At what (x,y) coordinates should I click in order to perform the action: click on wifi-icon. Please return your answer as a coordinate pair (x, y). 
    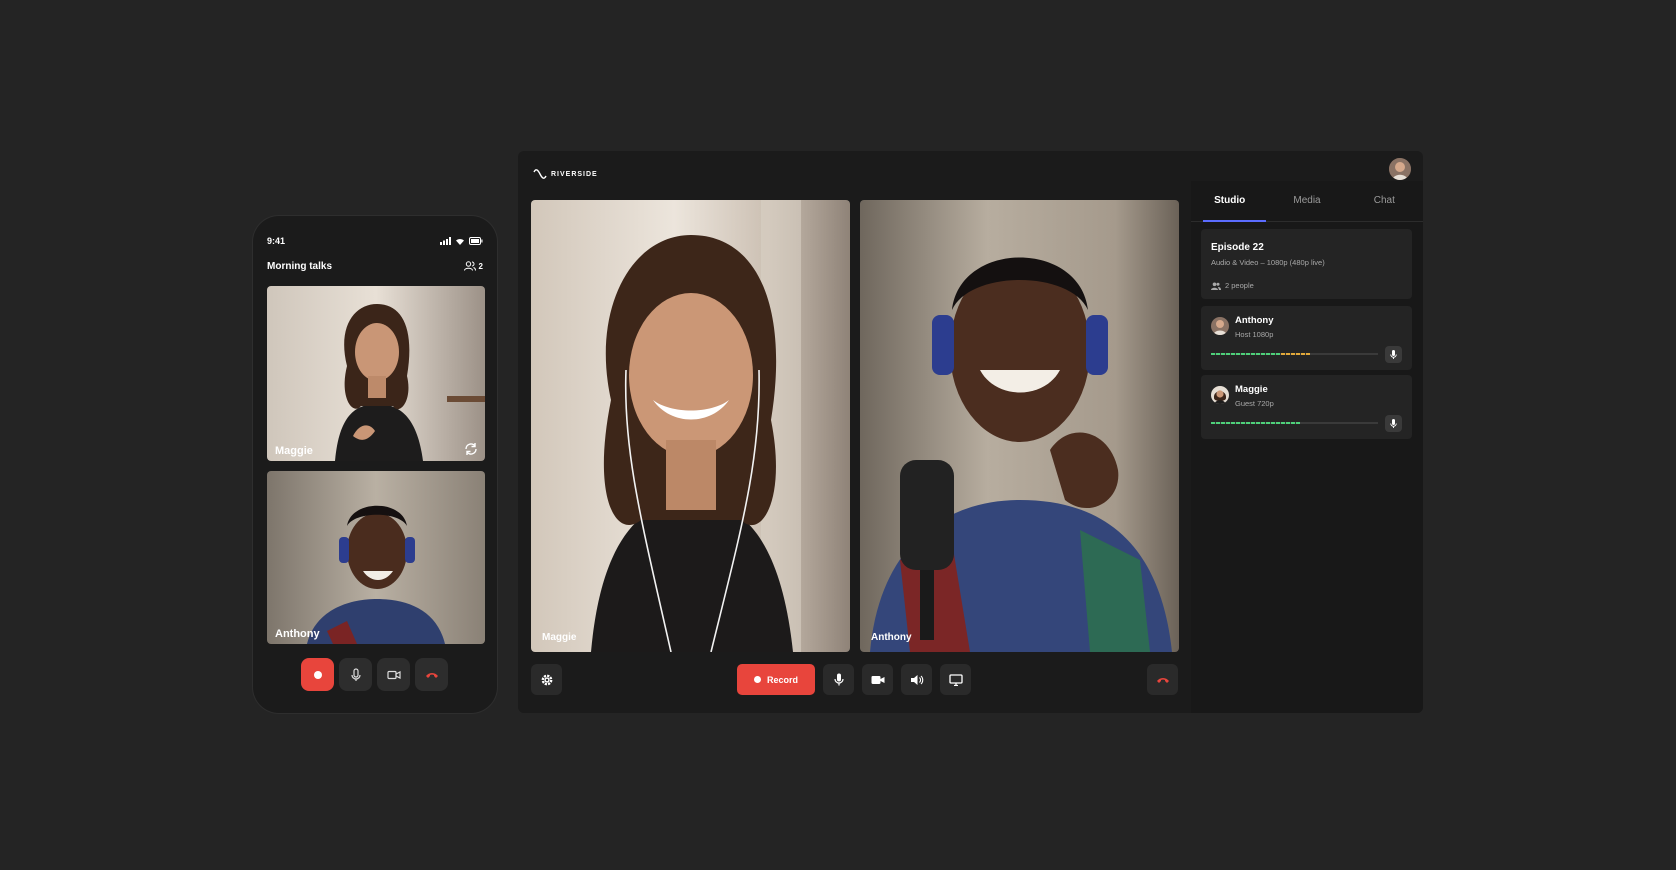
    Looking at the image, I should click on (460, 241).